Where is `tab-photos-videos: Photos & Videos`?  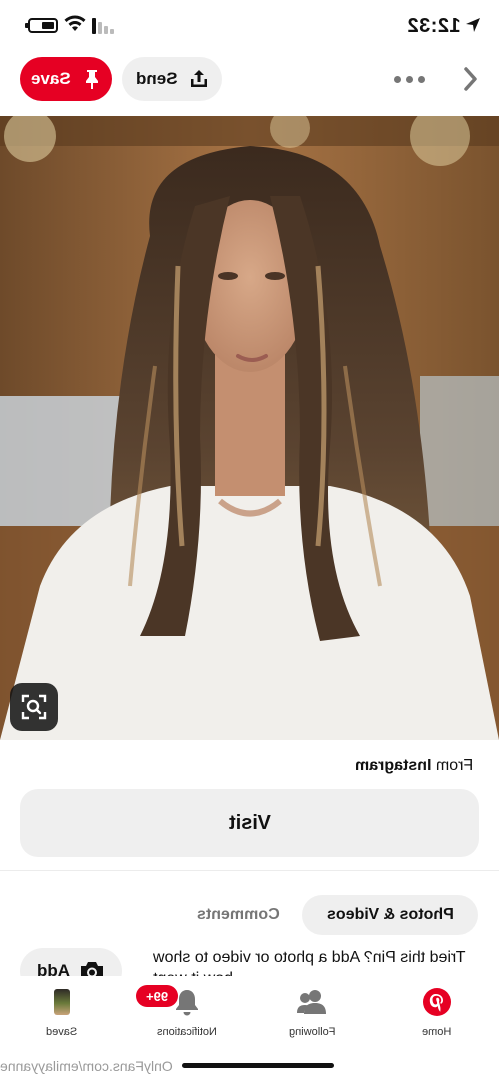
tab-photos-videos: Photos & Videos is located at coordinates (390, 915).